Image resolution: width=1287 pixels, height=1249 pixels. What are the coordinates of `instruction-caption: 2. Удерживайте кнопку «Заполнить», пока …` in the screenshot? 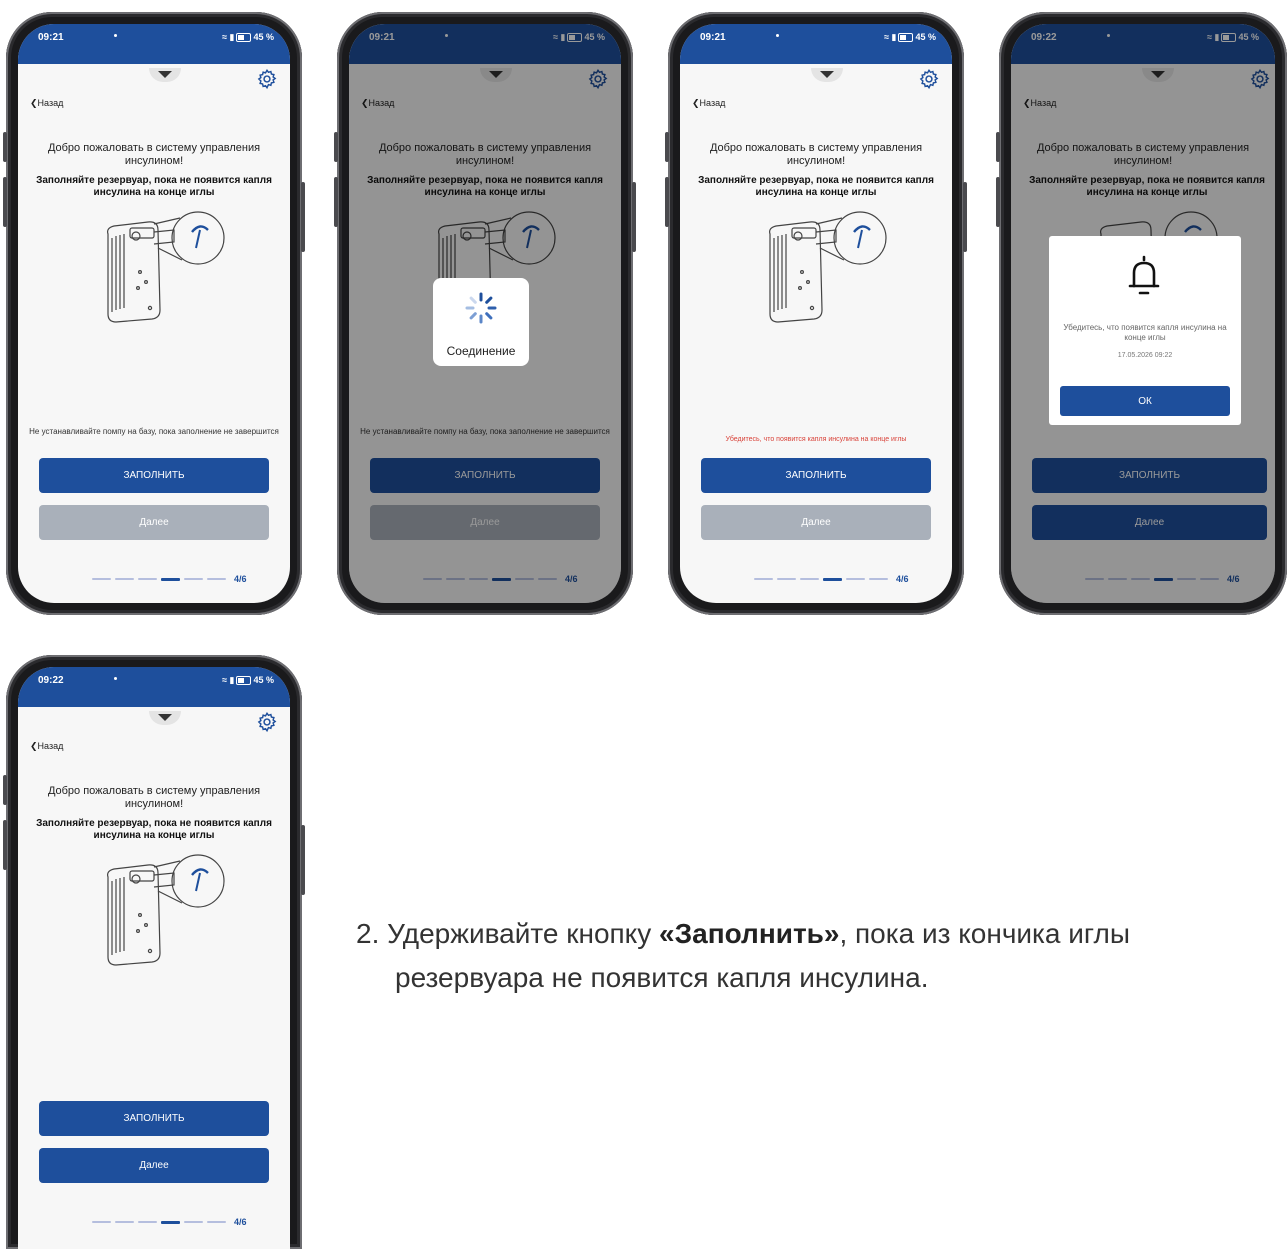 It's located at (821, 956).